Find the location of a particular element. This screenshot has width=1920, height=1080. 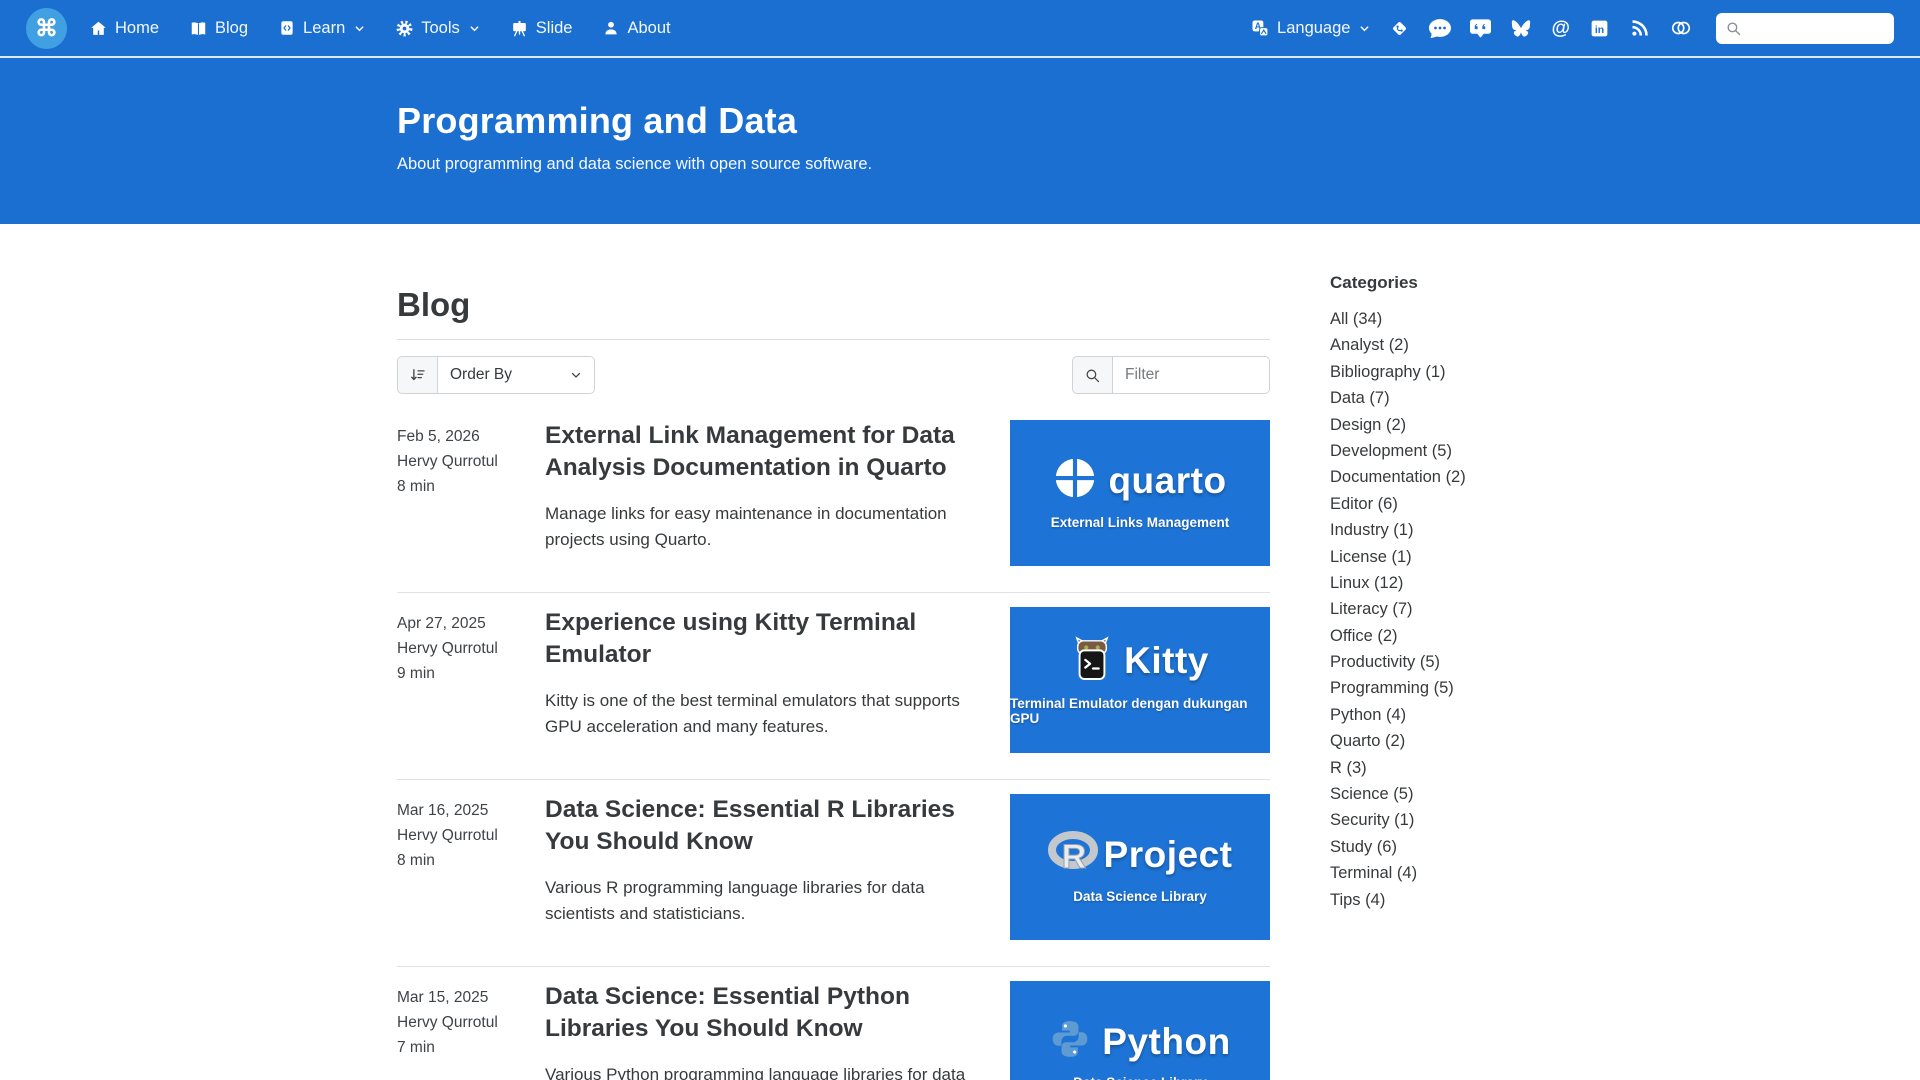

post-thumbnail: R Project Data Science Library is located at coordinates (1140, 867).